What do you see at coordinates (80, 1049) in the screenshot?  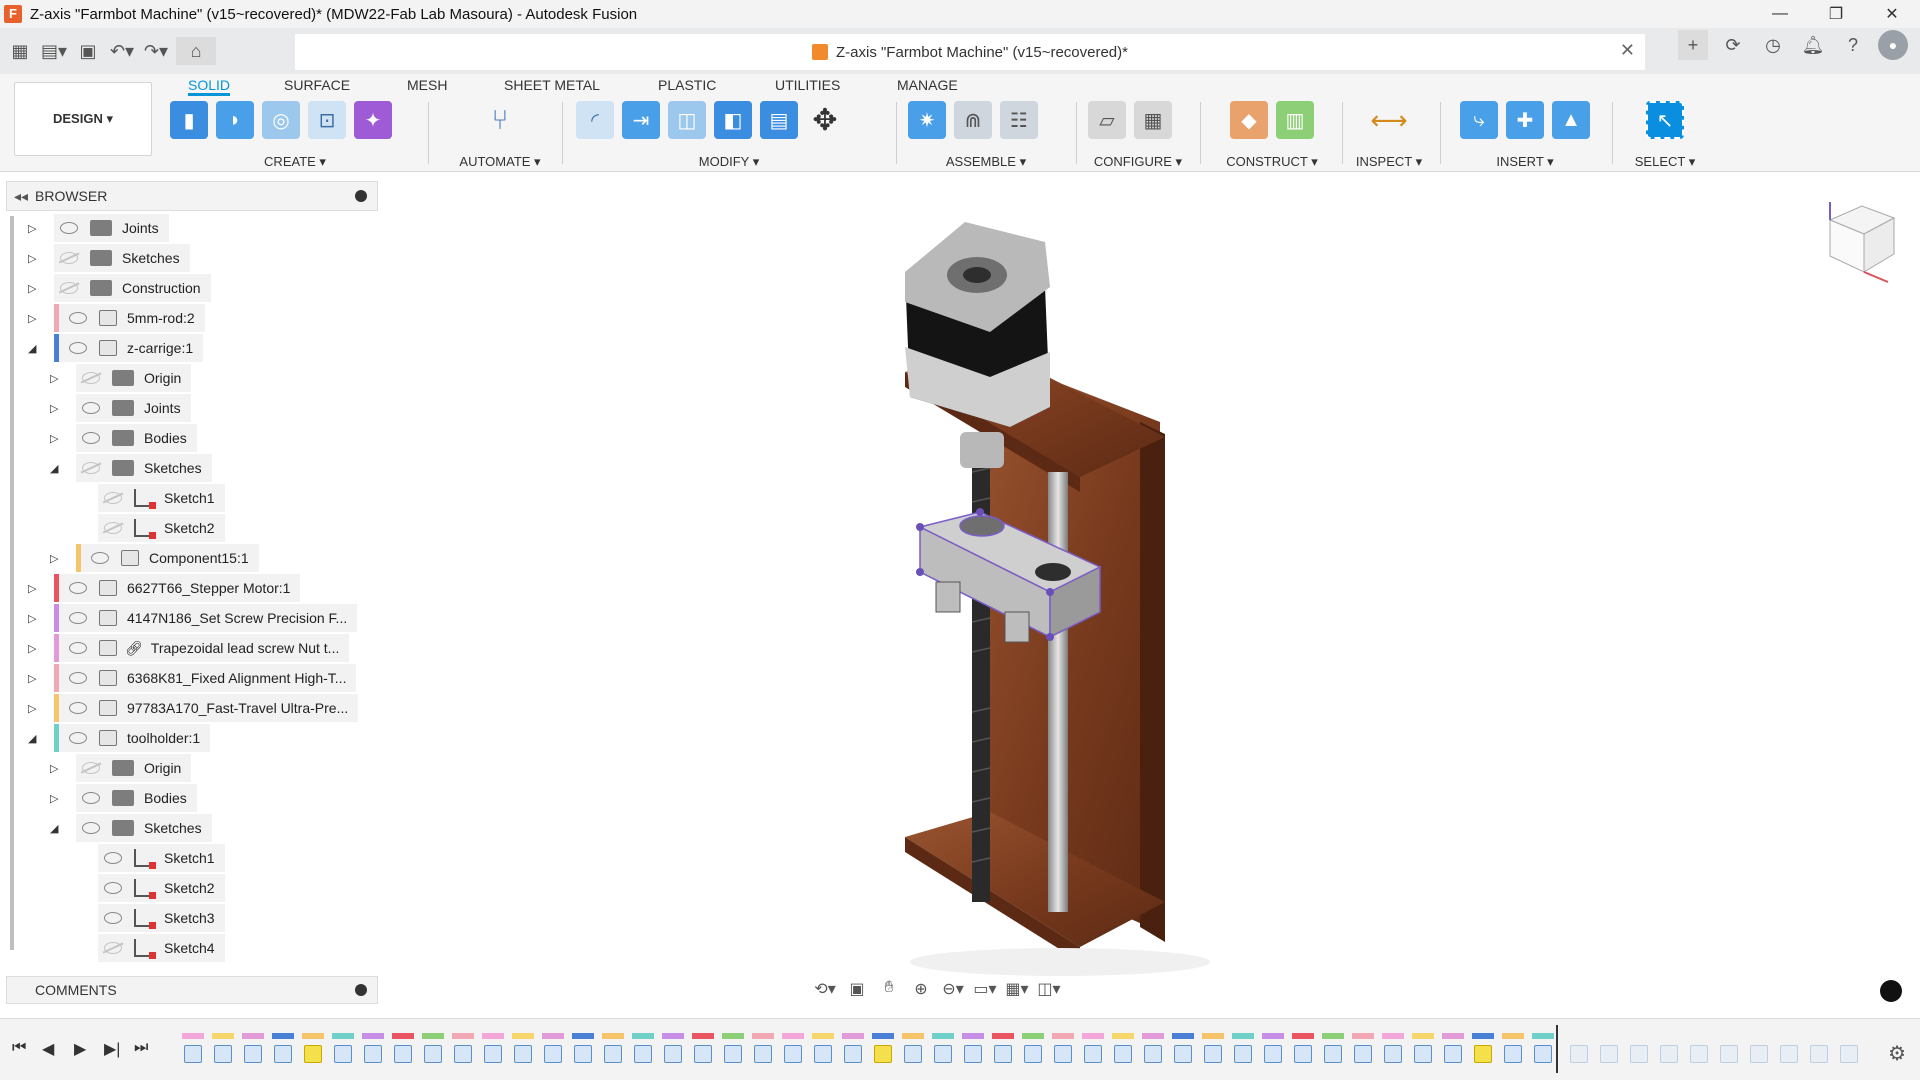 I see `play-icon: ▶` at bounding box center [80, 1049].